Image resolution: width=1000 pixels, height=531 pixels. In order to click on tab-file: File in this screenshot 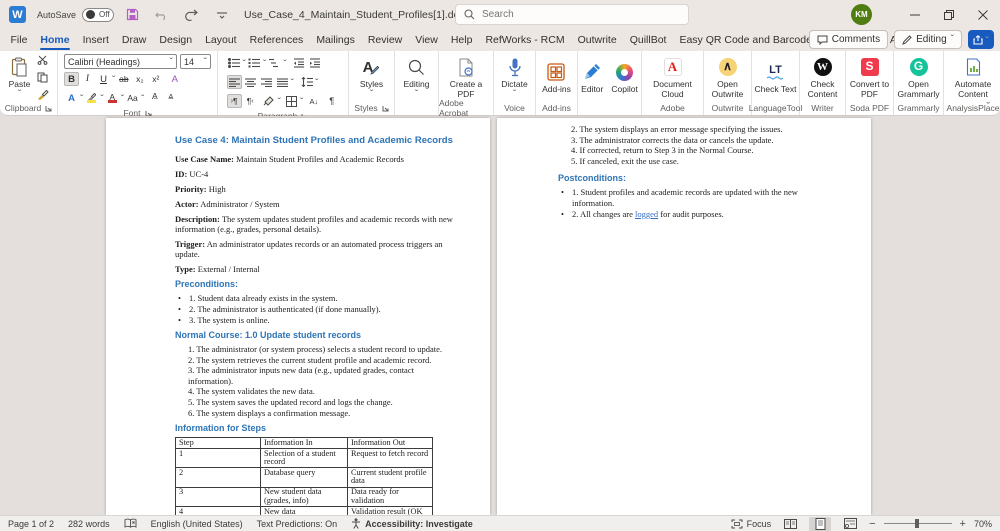, I will do `click(19, 40)`.